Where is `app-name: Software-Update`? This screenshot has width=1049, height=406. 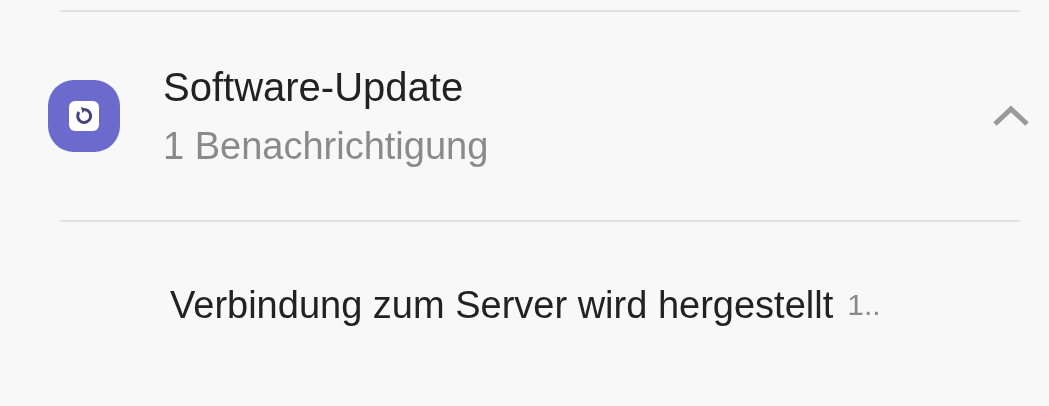
app-name: Software-Update is located at coordinates (314, 87).